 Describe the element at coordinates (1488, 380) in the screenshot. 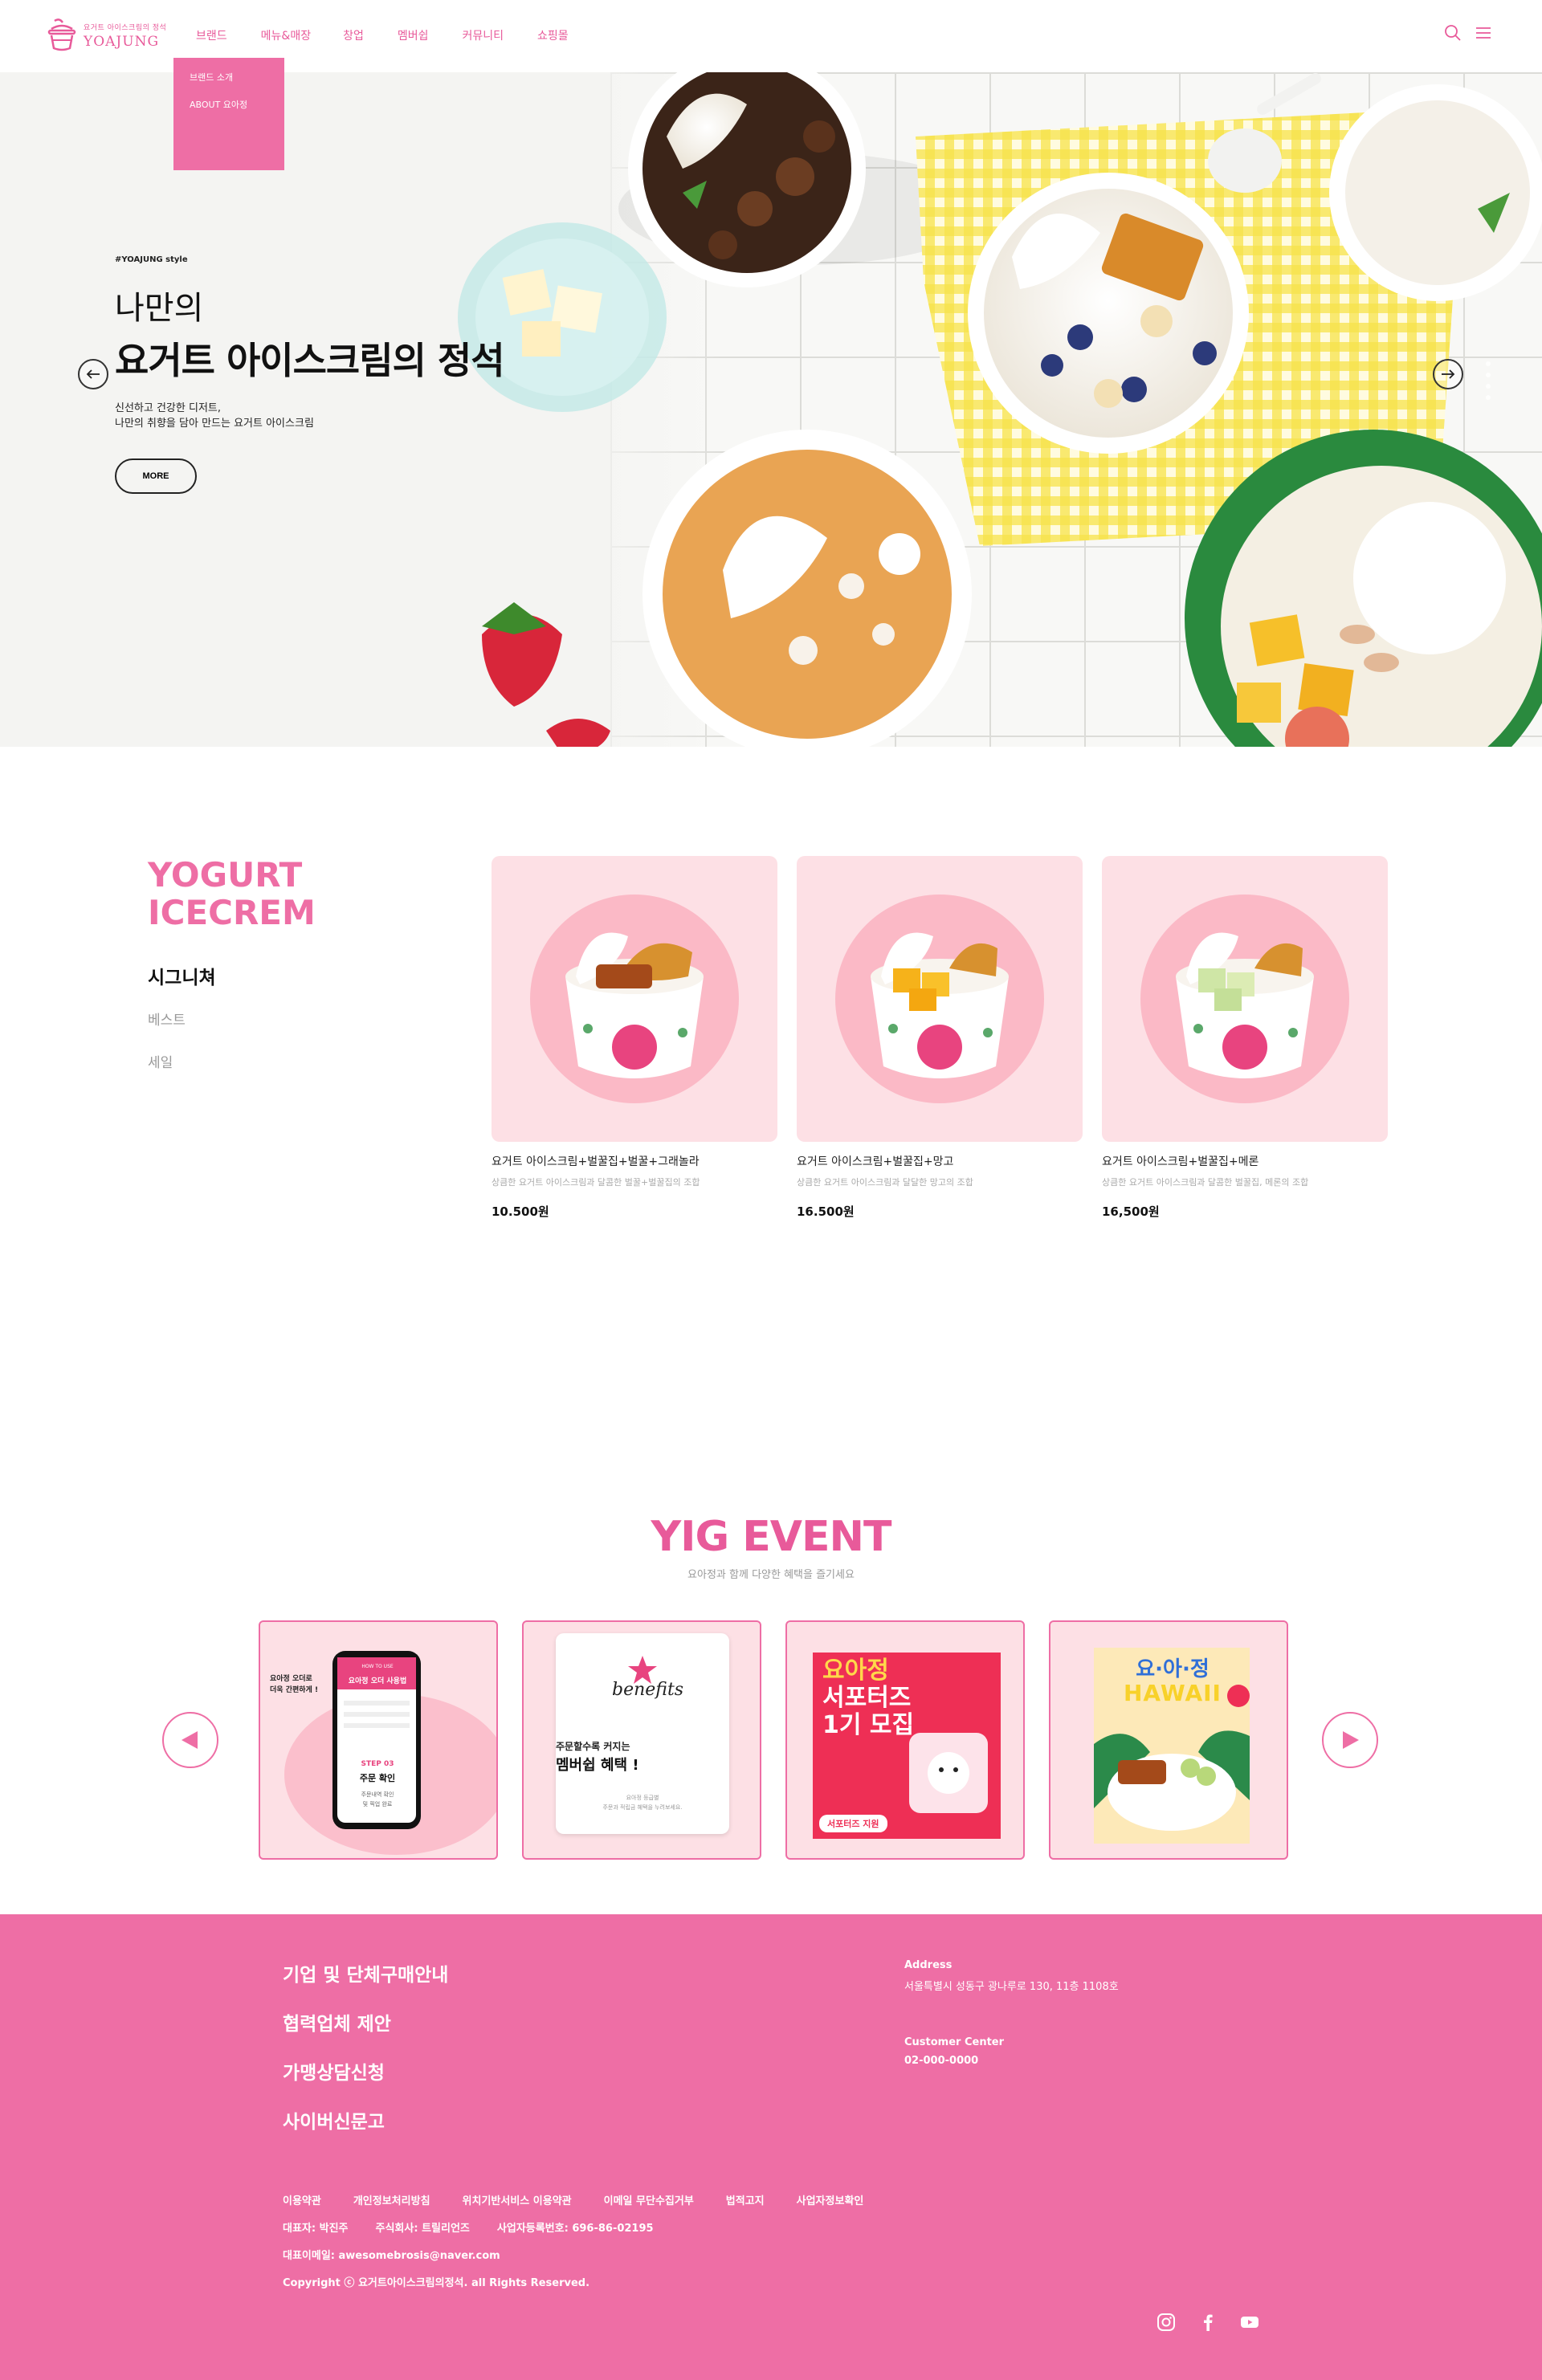

I see `hero-pagination` at that location.